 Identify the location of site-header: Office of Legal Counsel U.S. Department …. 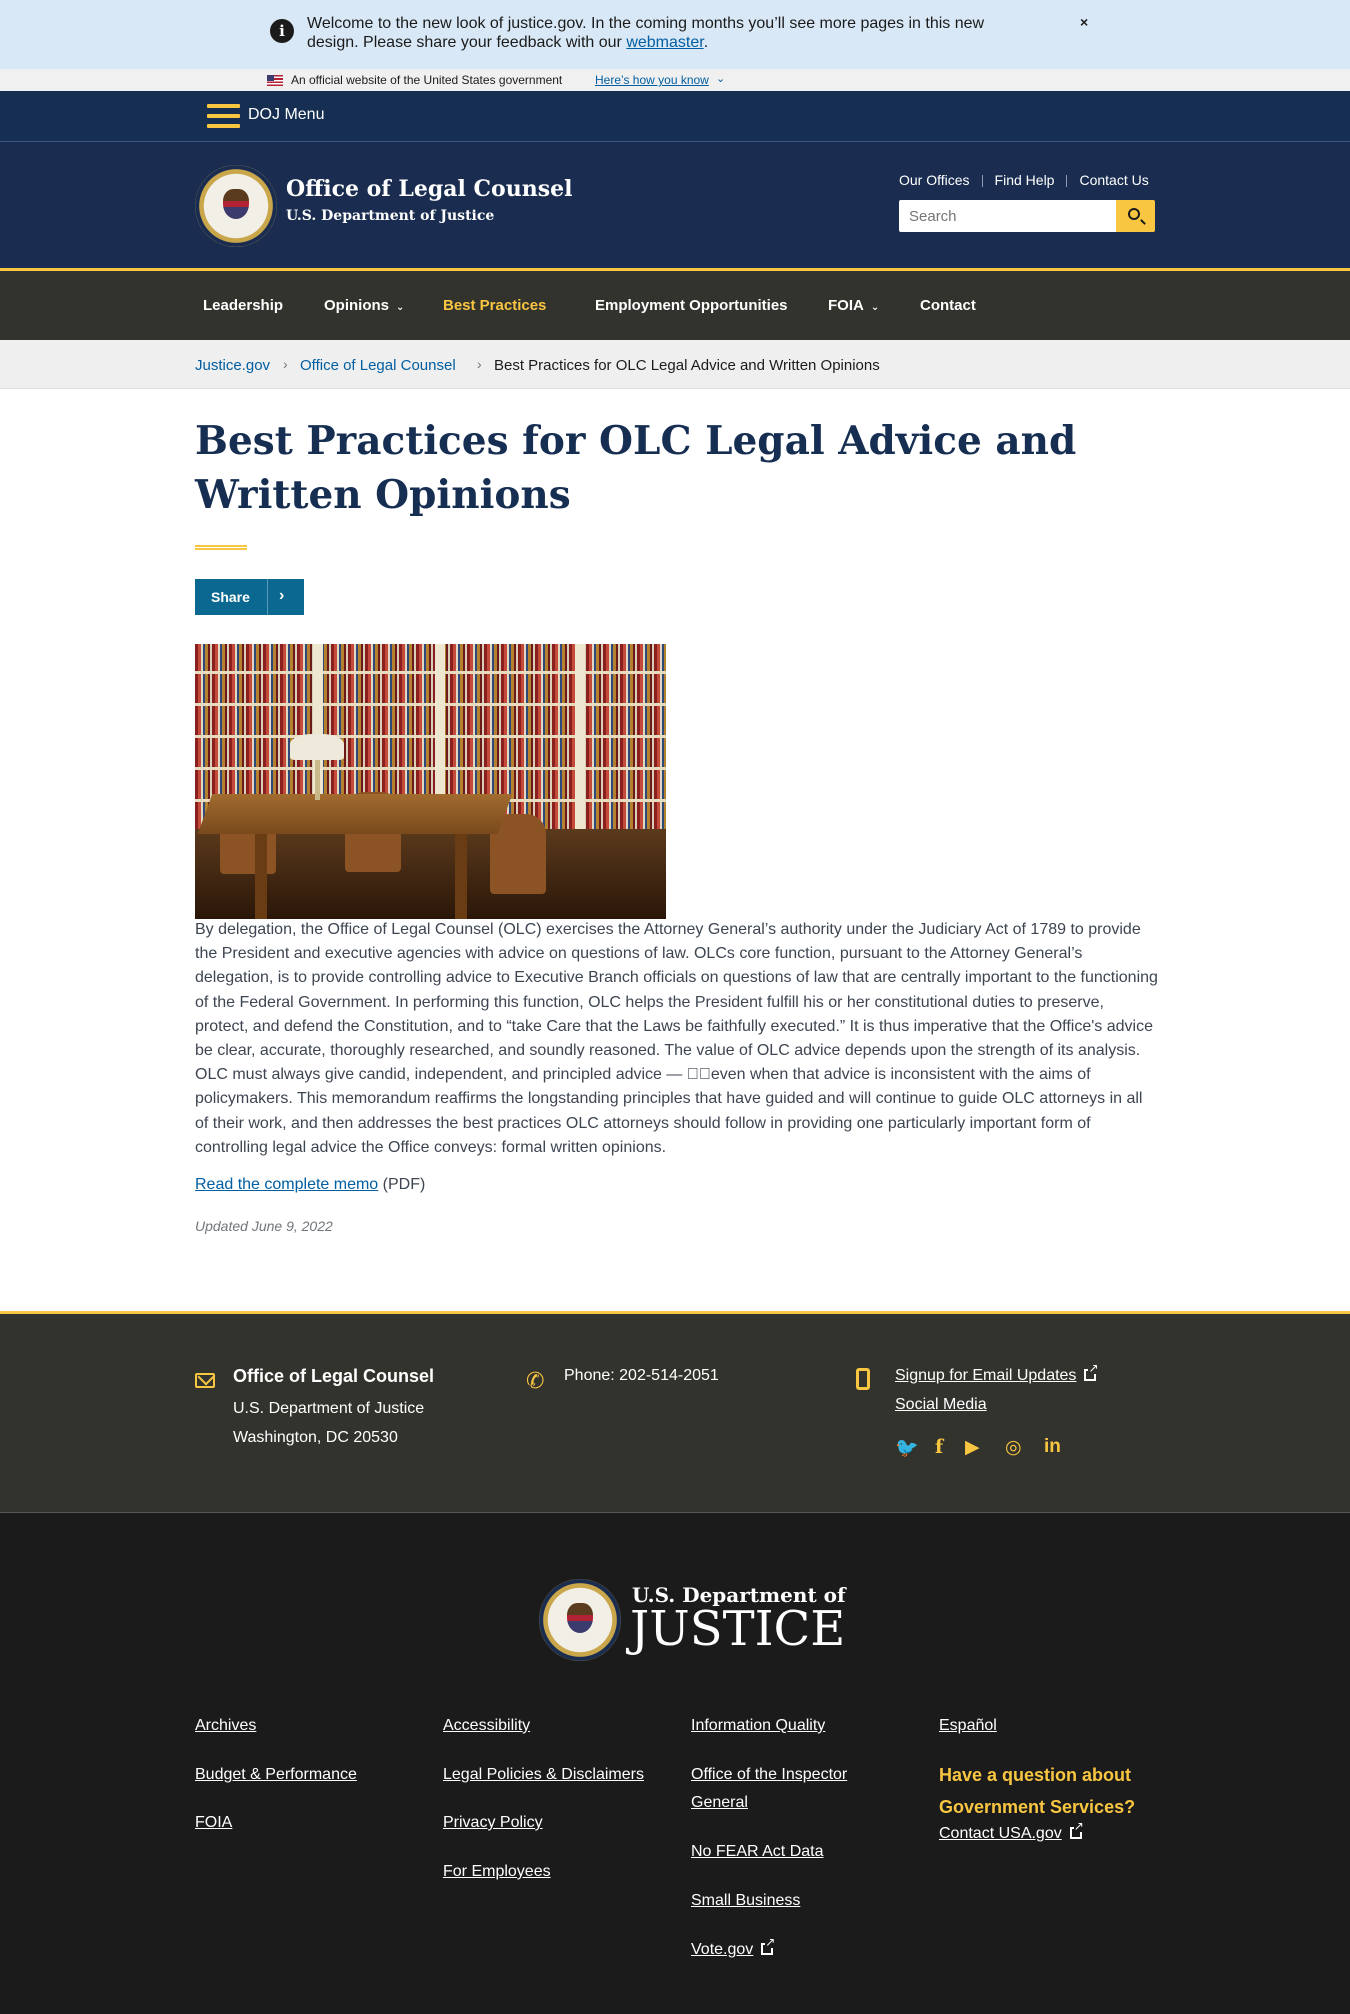
(675, 205).